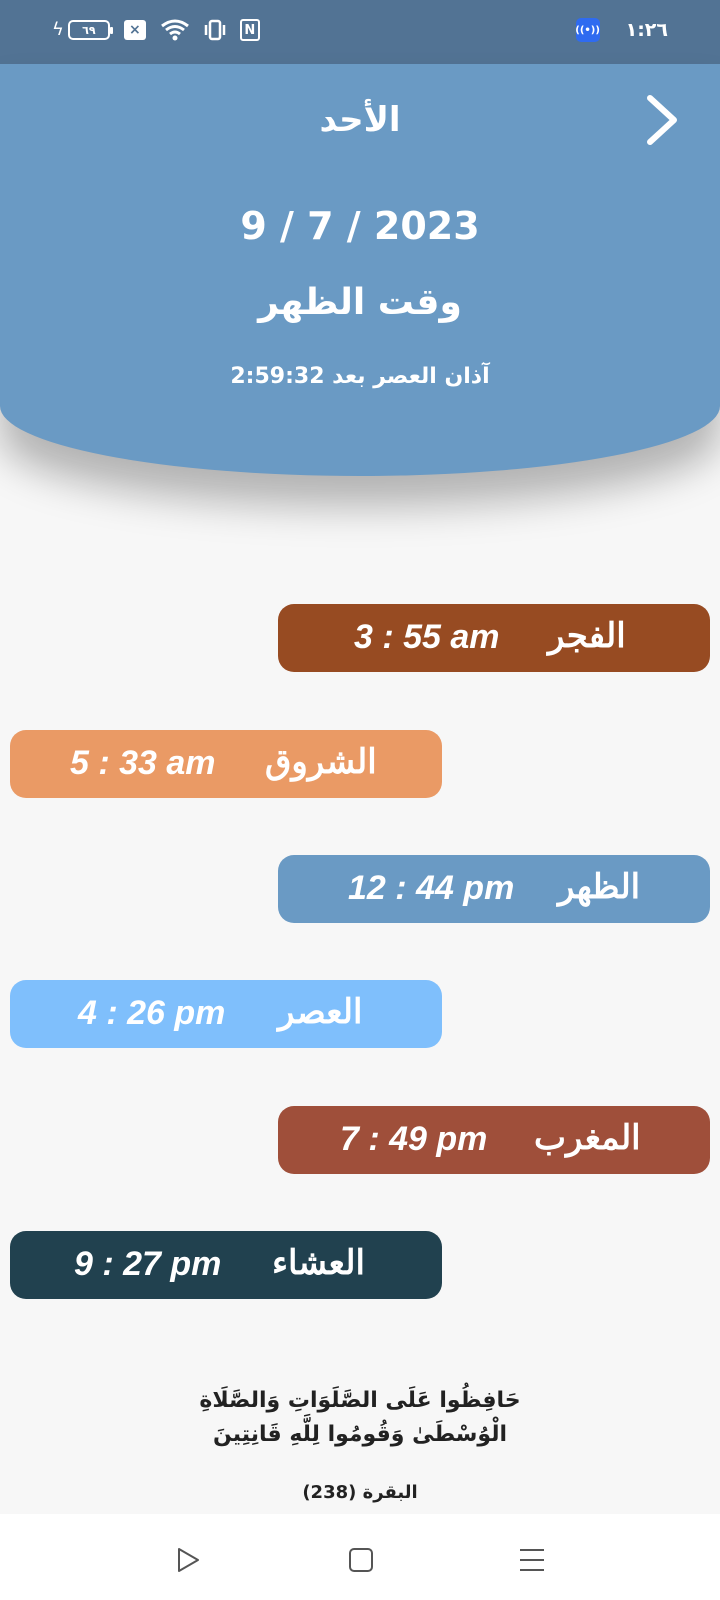 The height and width of the screenshot is (1600, 720). I want to click on prayer-row-sunrise: 5 : 33 am الشروق, so click(226, 764).